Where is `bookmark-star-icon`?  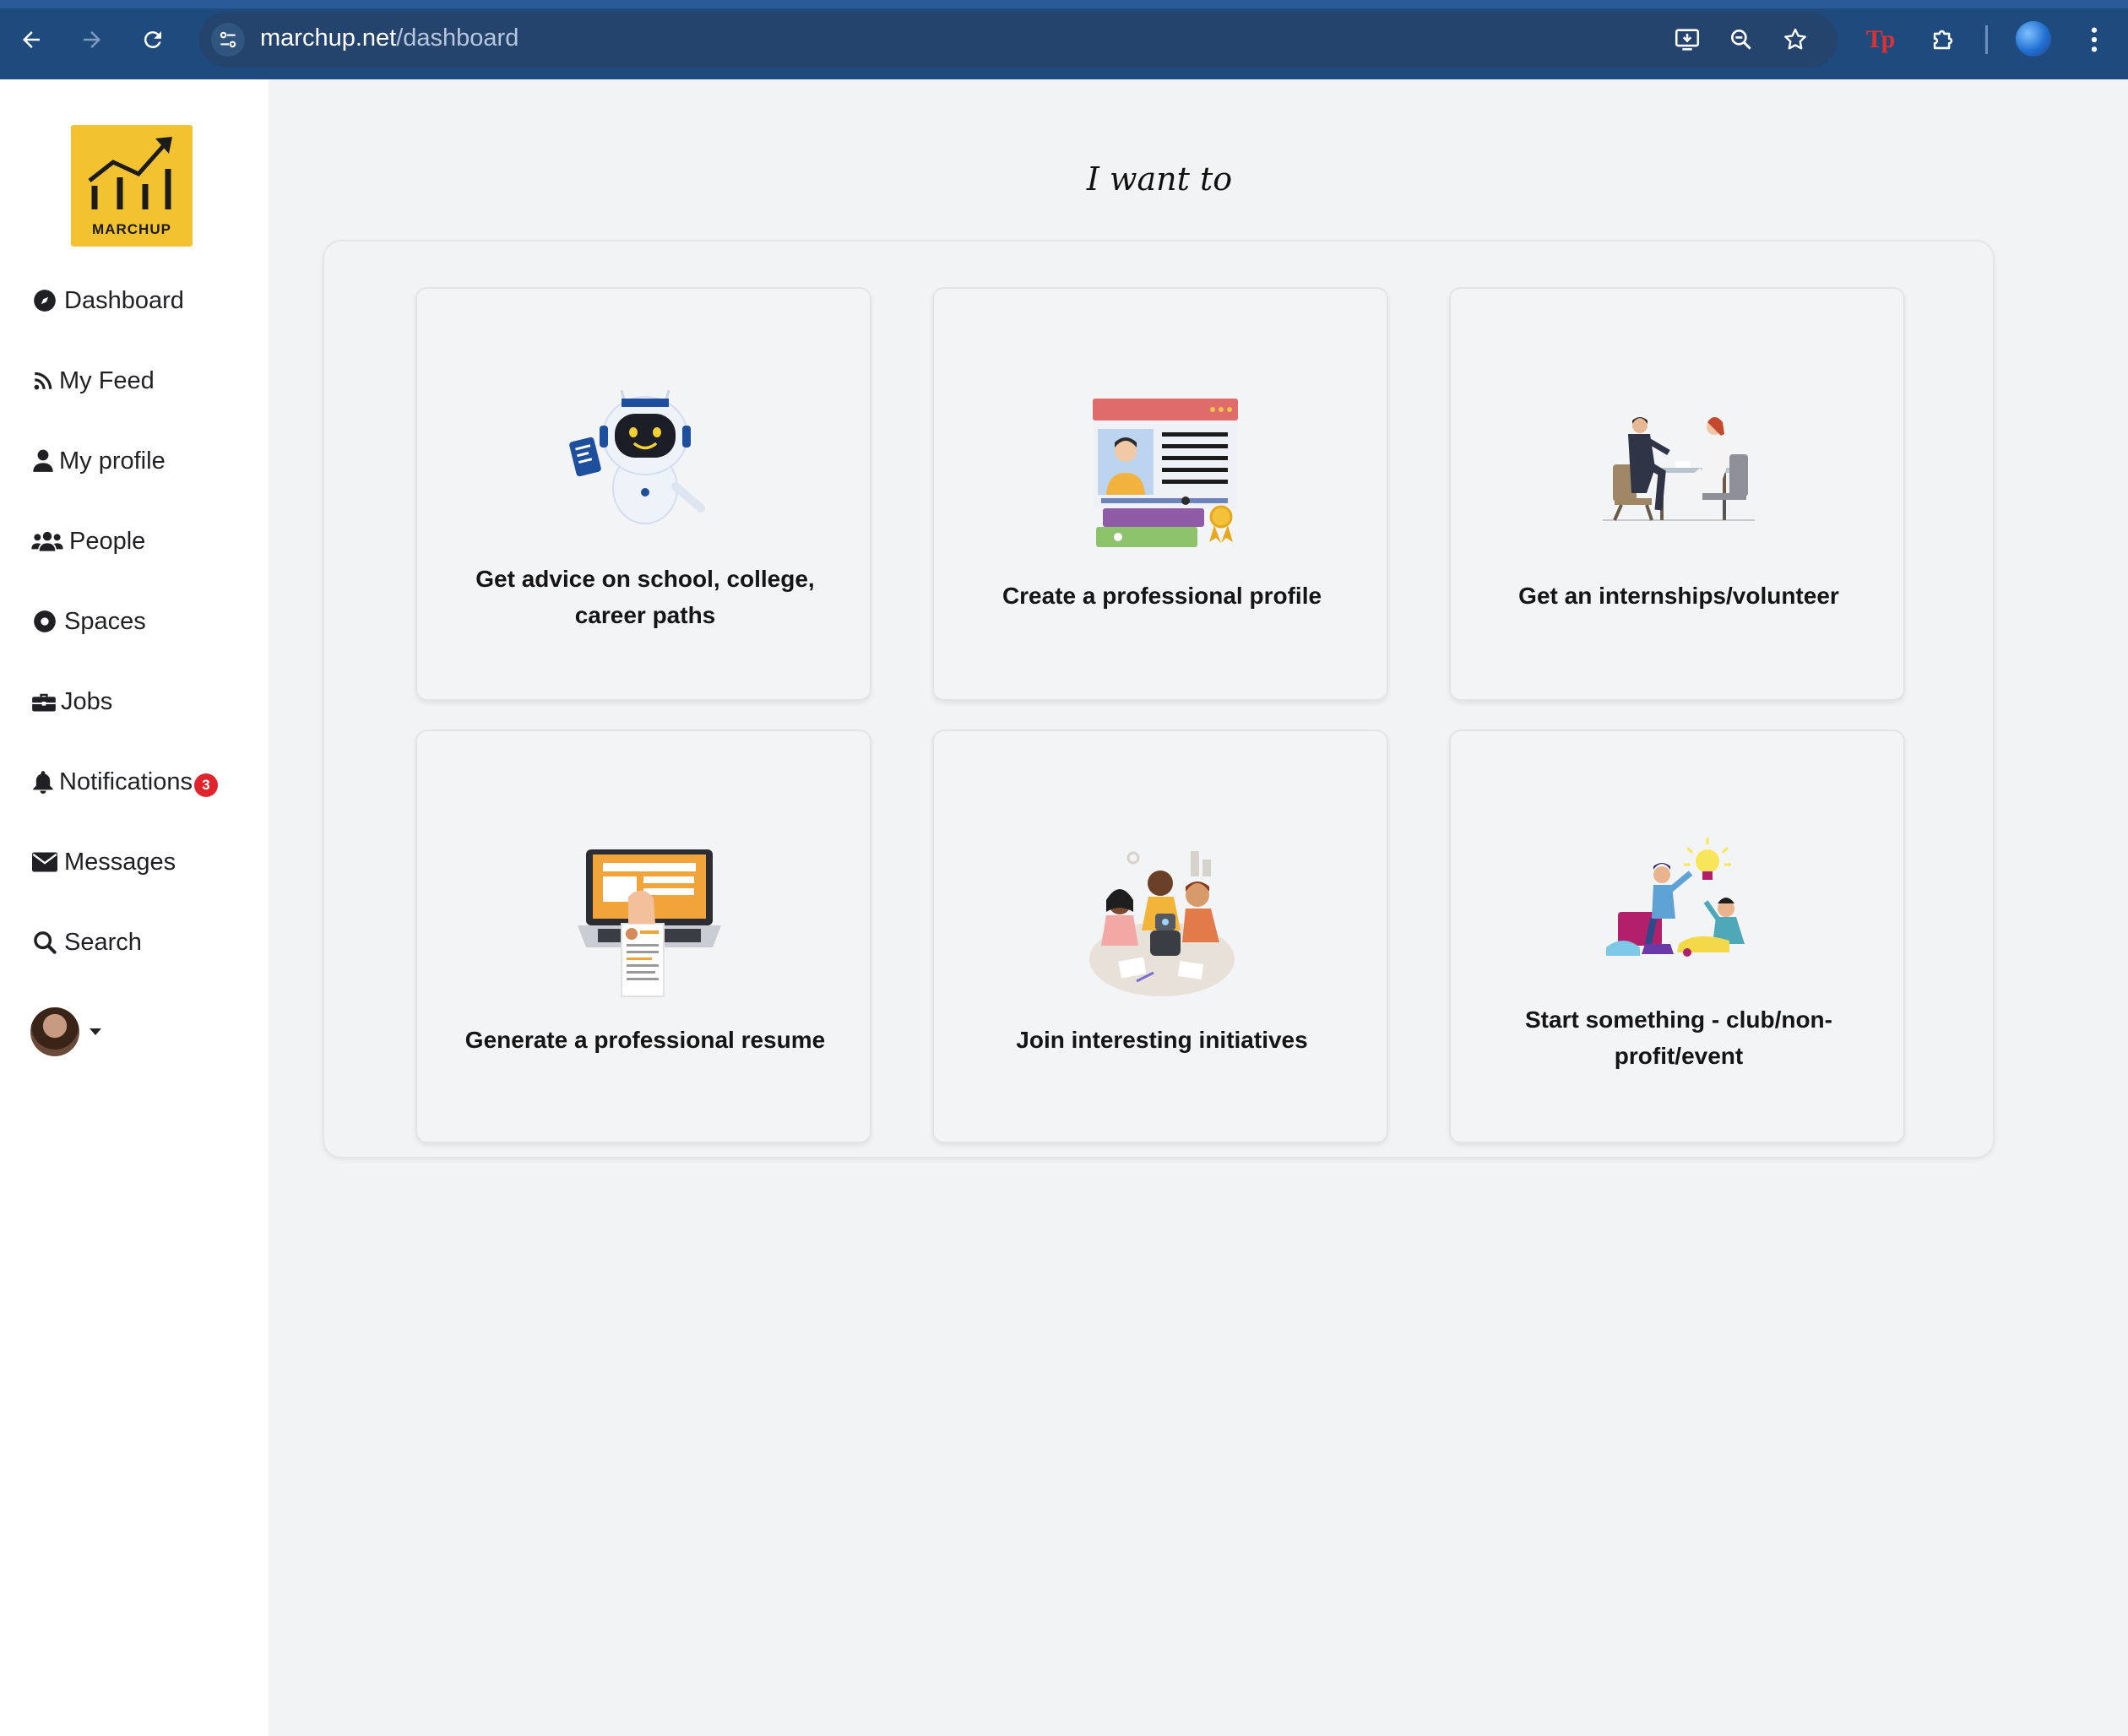
bookmark-star-icon is located at coordinates (1795, 40).